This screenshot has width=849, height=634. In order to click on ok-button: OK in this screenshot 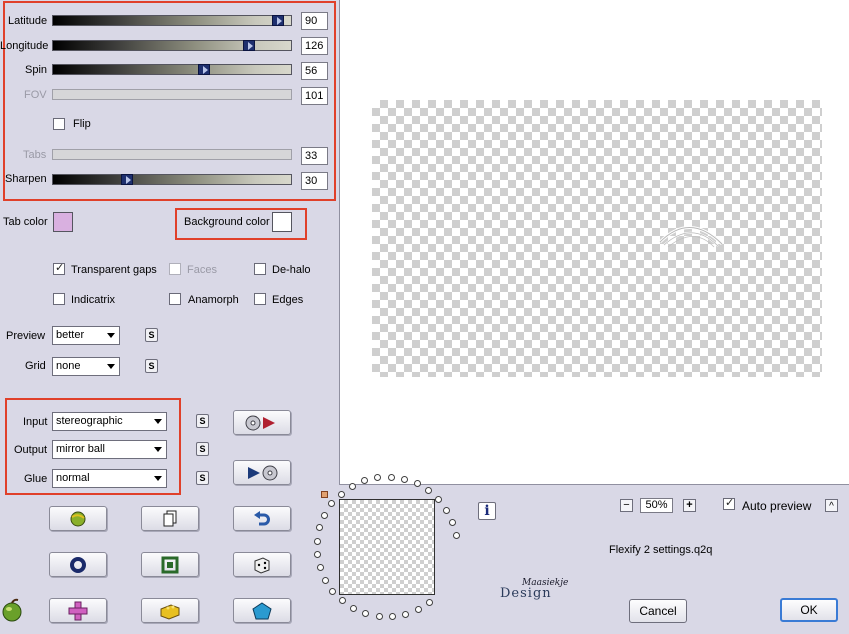, I will do `click(809, 610)`.